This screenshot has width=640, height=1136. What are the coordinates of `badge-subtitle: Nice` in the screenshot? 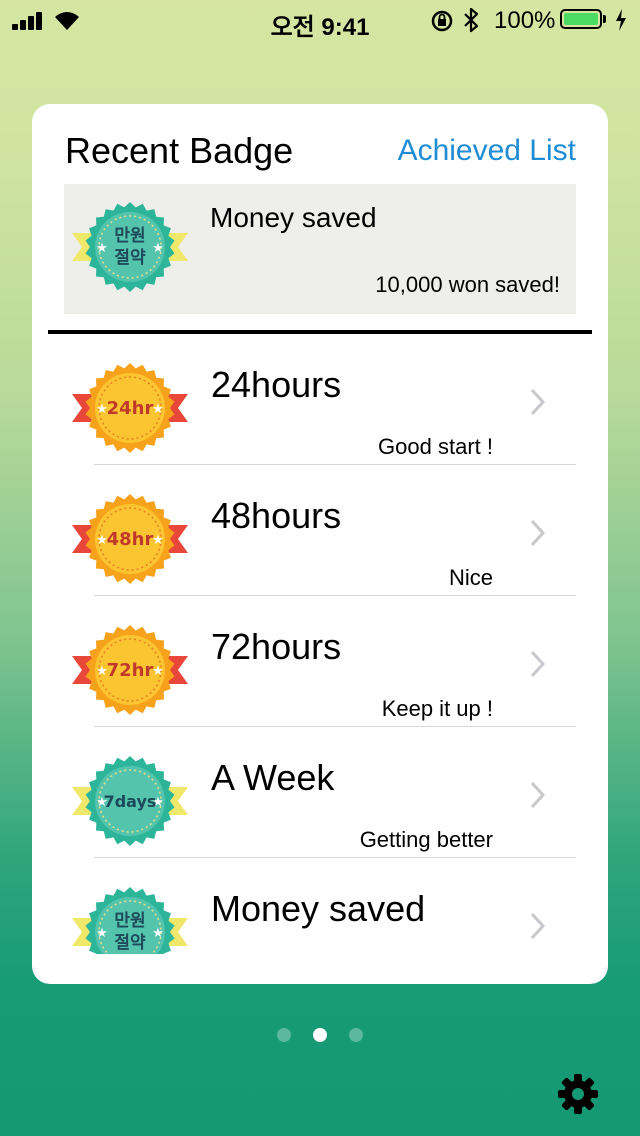 It's located at (470, 577).